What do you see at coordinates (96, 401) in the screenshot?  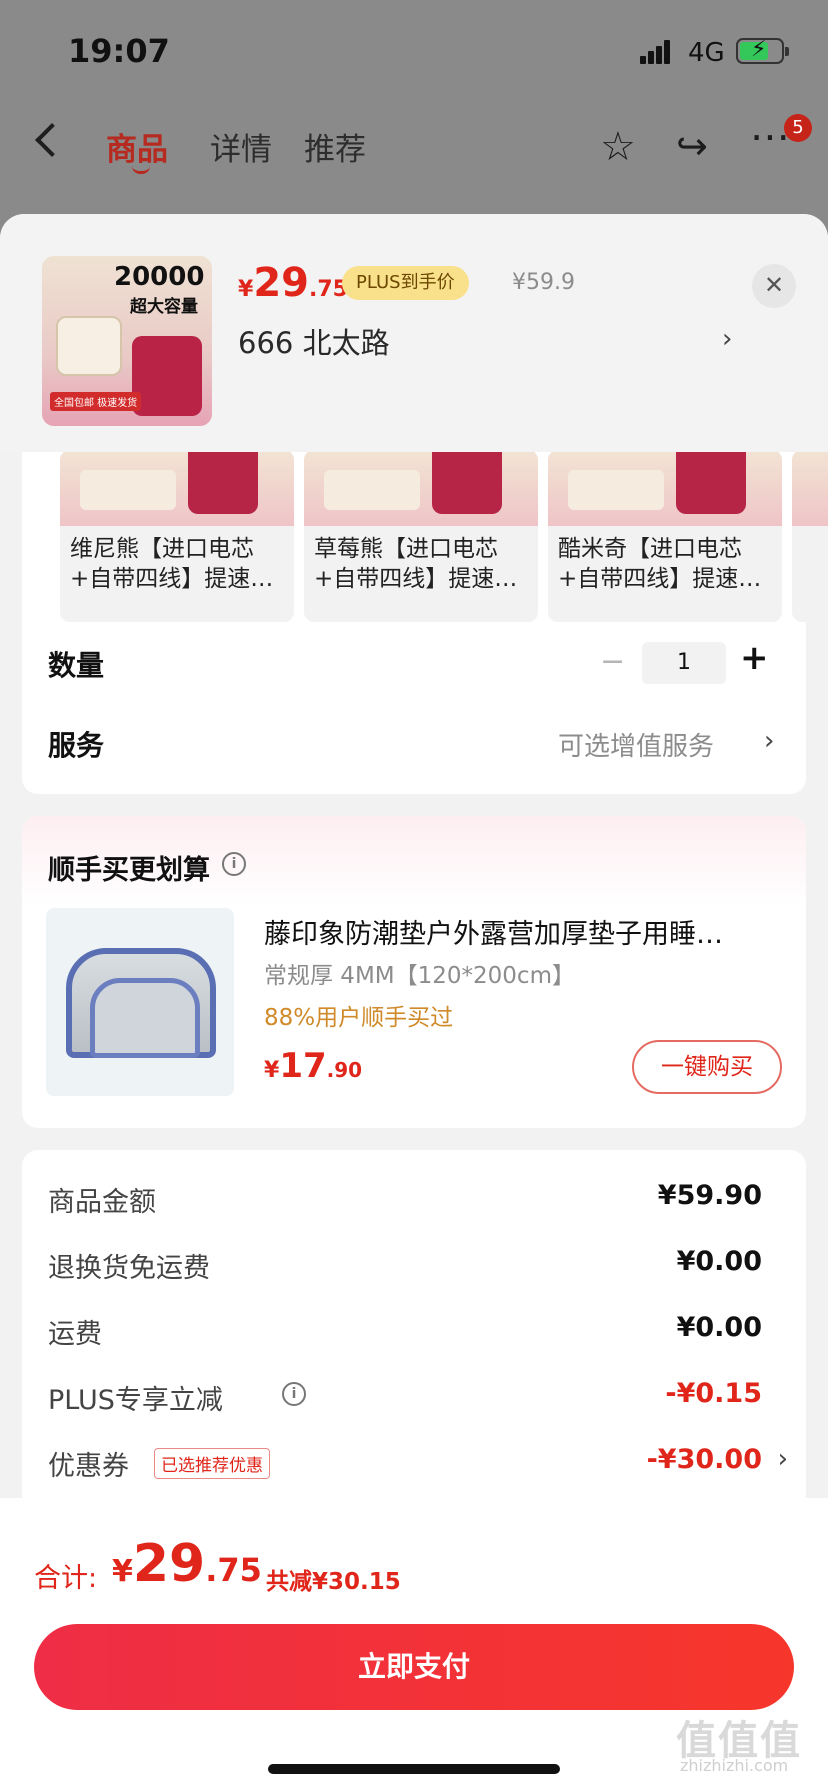 I see `thumb-shipping-tag: 全国包邮 极速发货` at bounding box center [96, 401].